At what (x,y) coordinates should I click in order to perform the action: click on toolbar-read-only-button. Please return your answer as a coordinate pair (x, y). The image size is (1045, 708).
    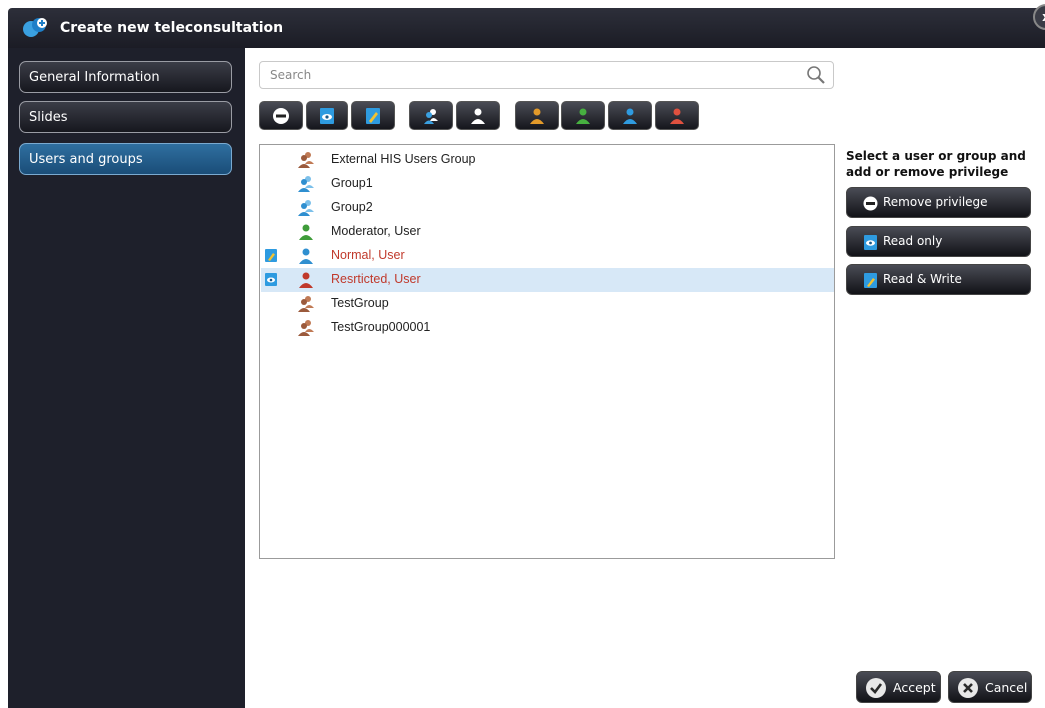
    Looking at the image, I should click on (327, 115).